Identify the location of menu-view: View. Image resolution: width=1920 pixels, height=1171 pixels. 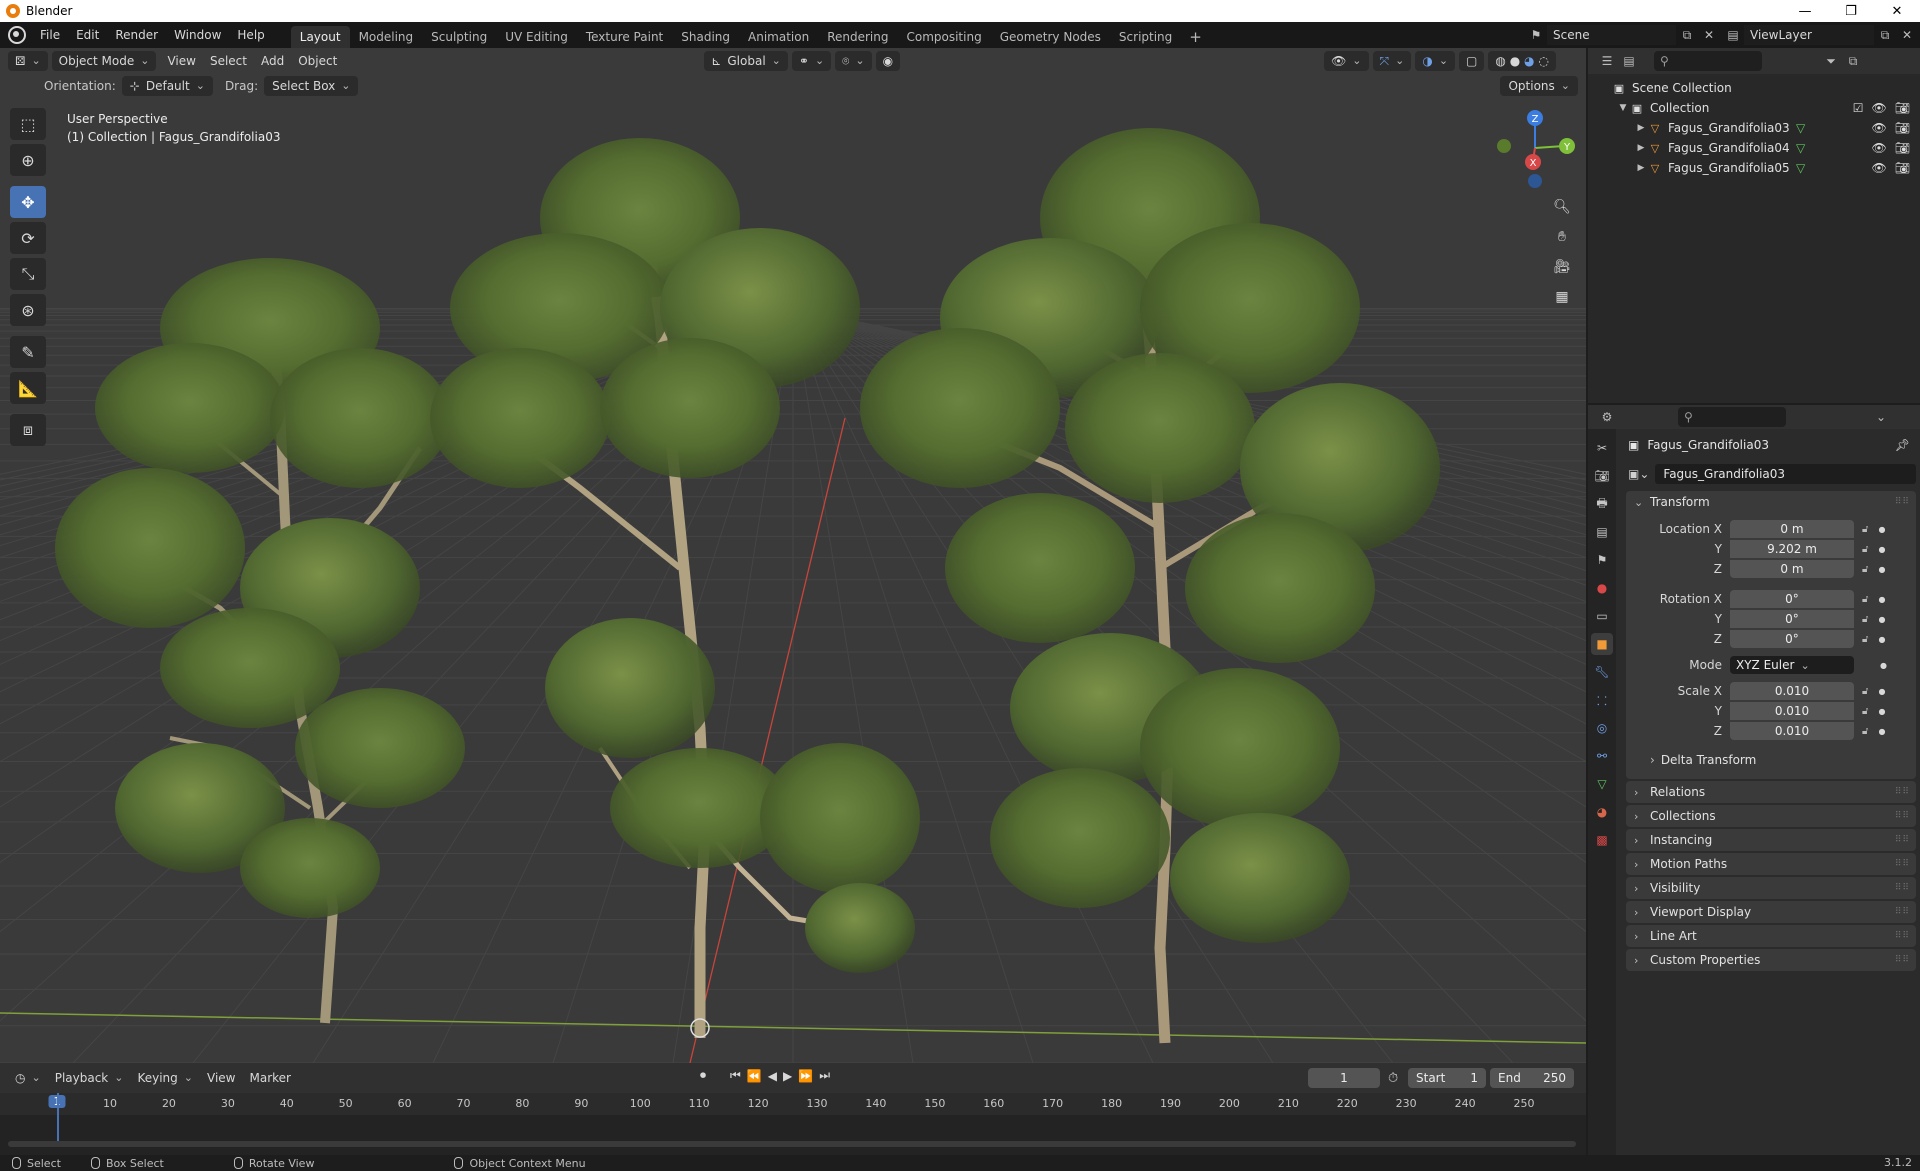
(181, 61).